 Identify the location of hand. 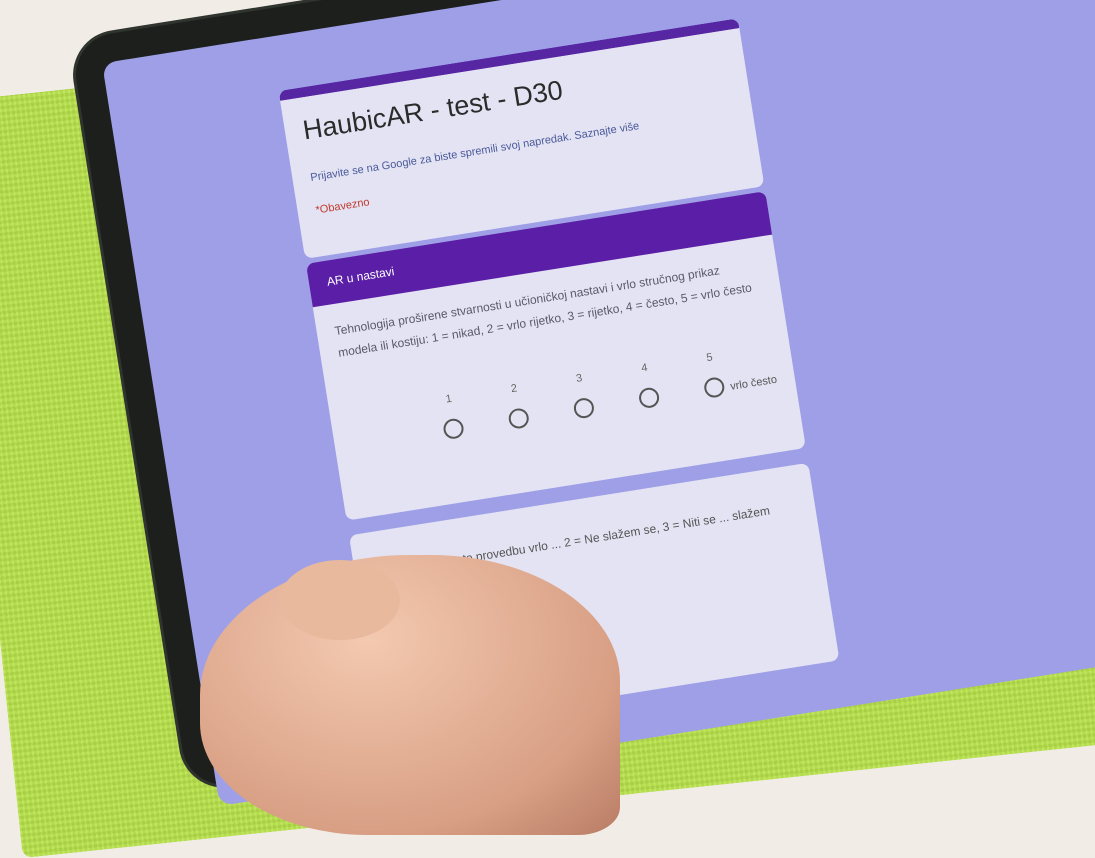
(410, 695).